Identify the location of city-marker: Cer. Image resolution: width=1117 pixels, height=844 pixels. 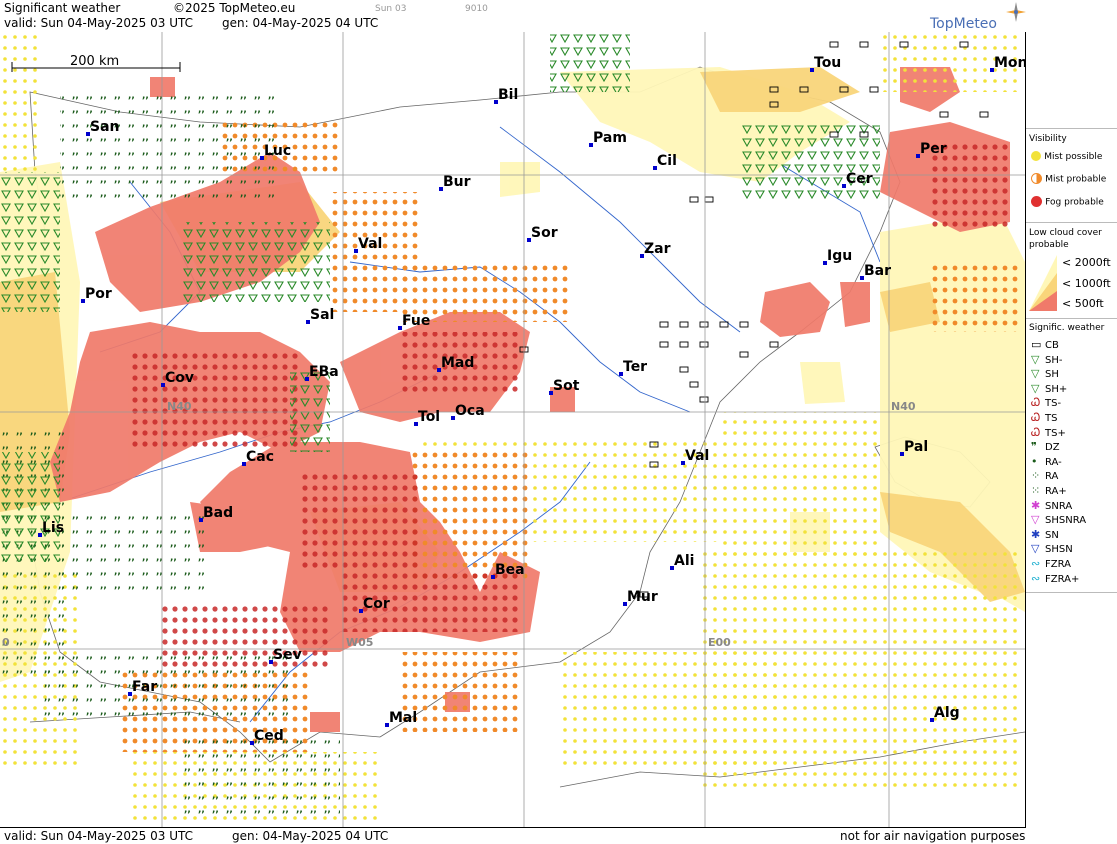
(857, 179).